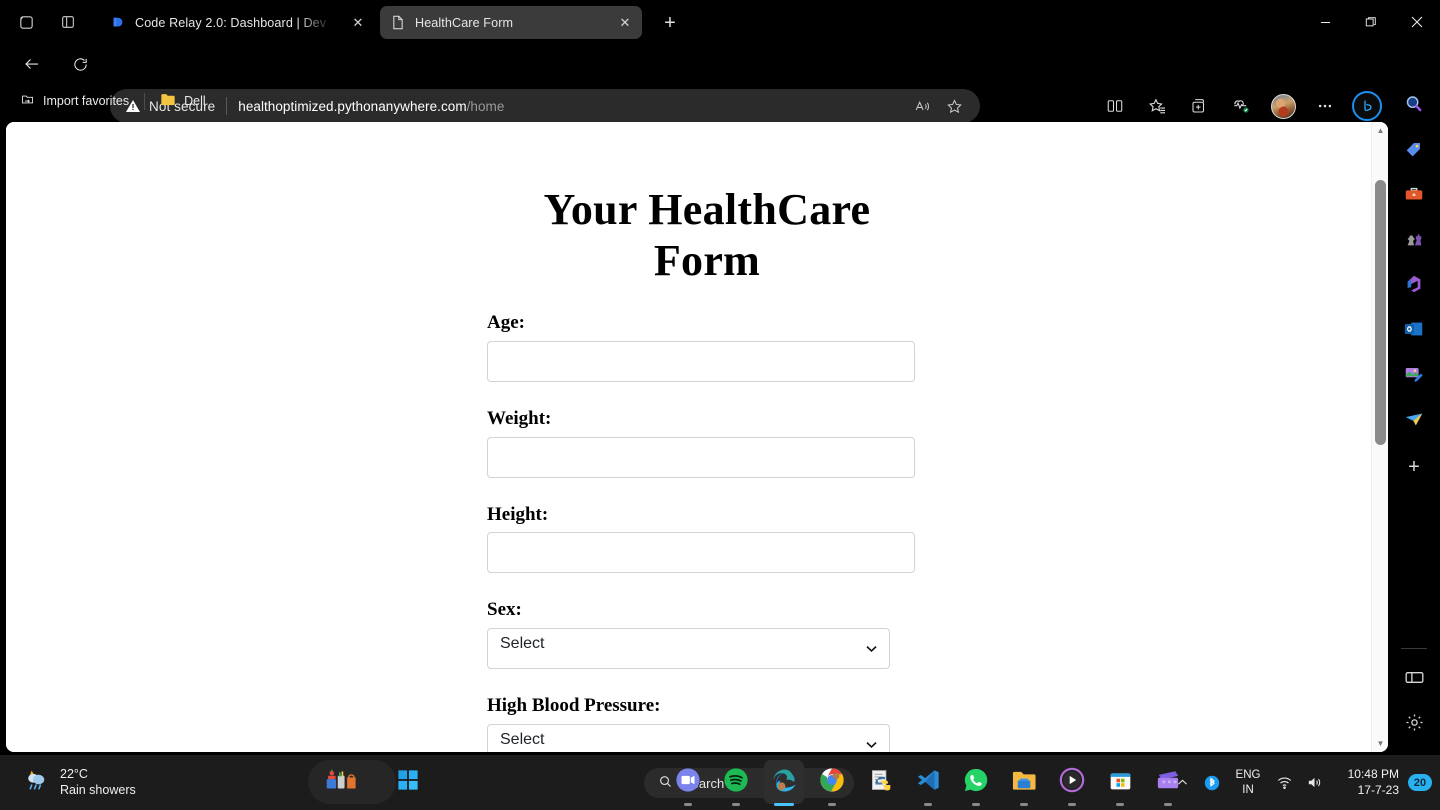  I want to click on taskbar-app-edge, so click(784, 782).